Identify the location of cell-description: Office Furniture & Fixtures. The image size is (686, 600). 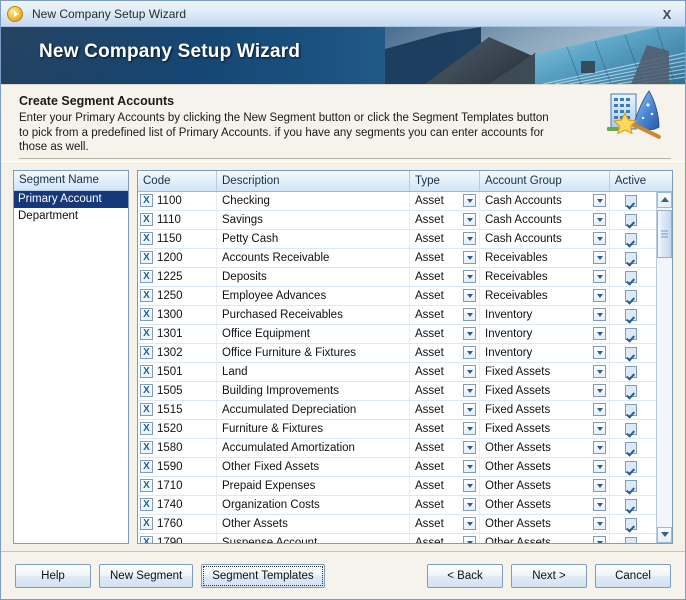
(313, 352).